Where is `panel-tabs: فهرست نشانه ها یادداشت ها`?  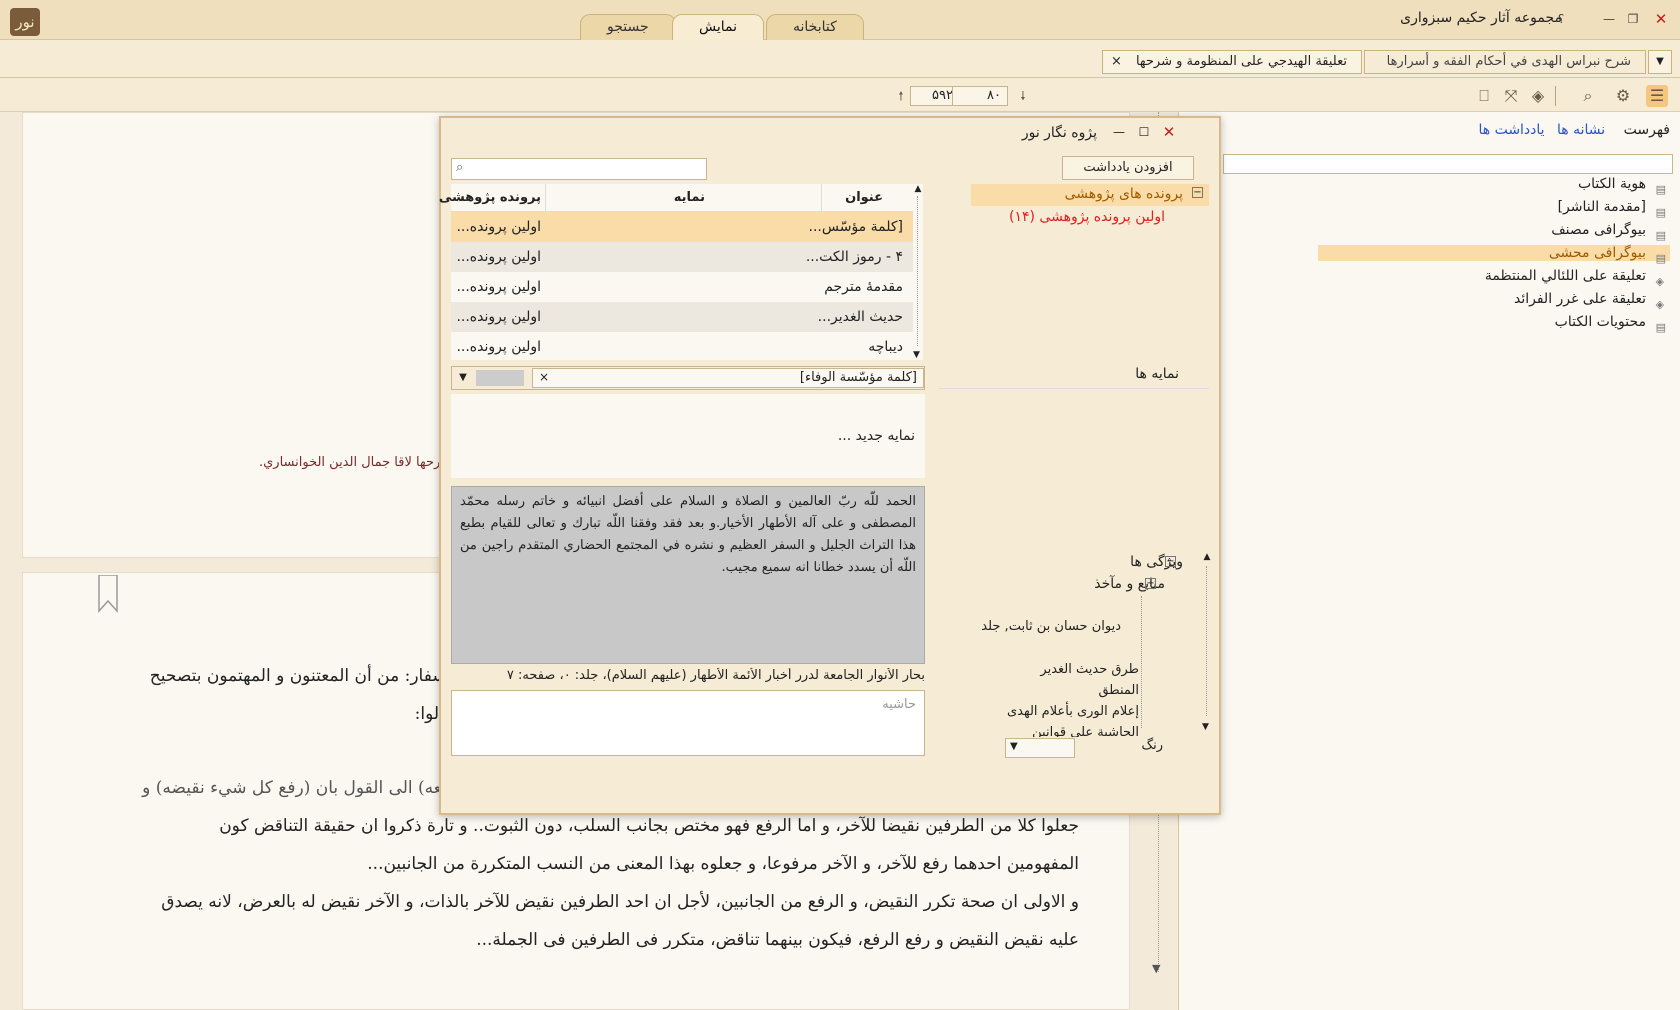
panel-tabs: فهرست نشانه ها یادداشت ها is located at coordinates (1574, 130).